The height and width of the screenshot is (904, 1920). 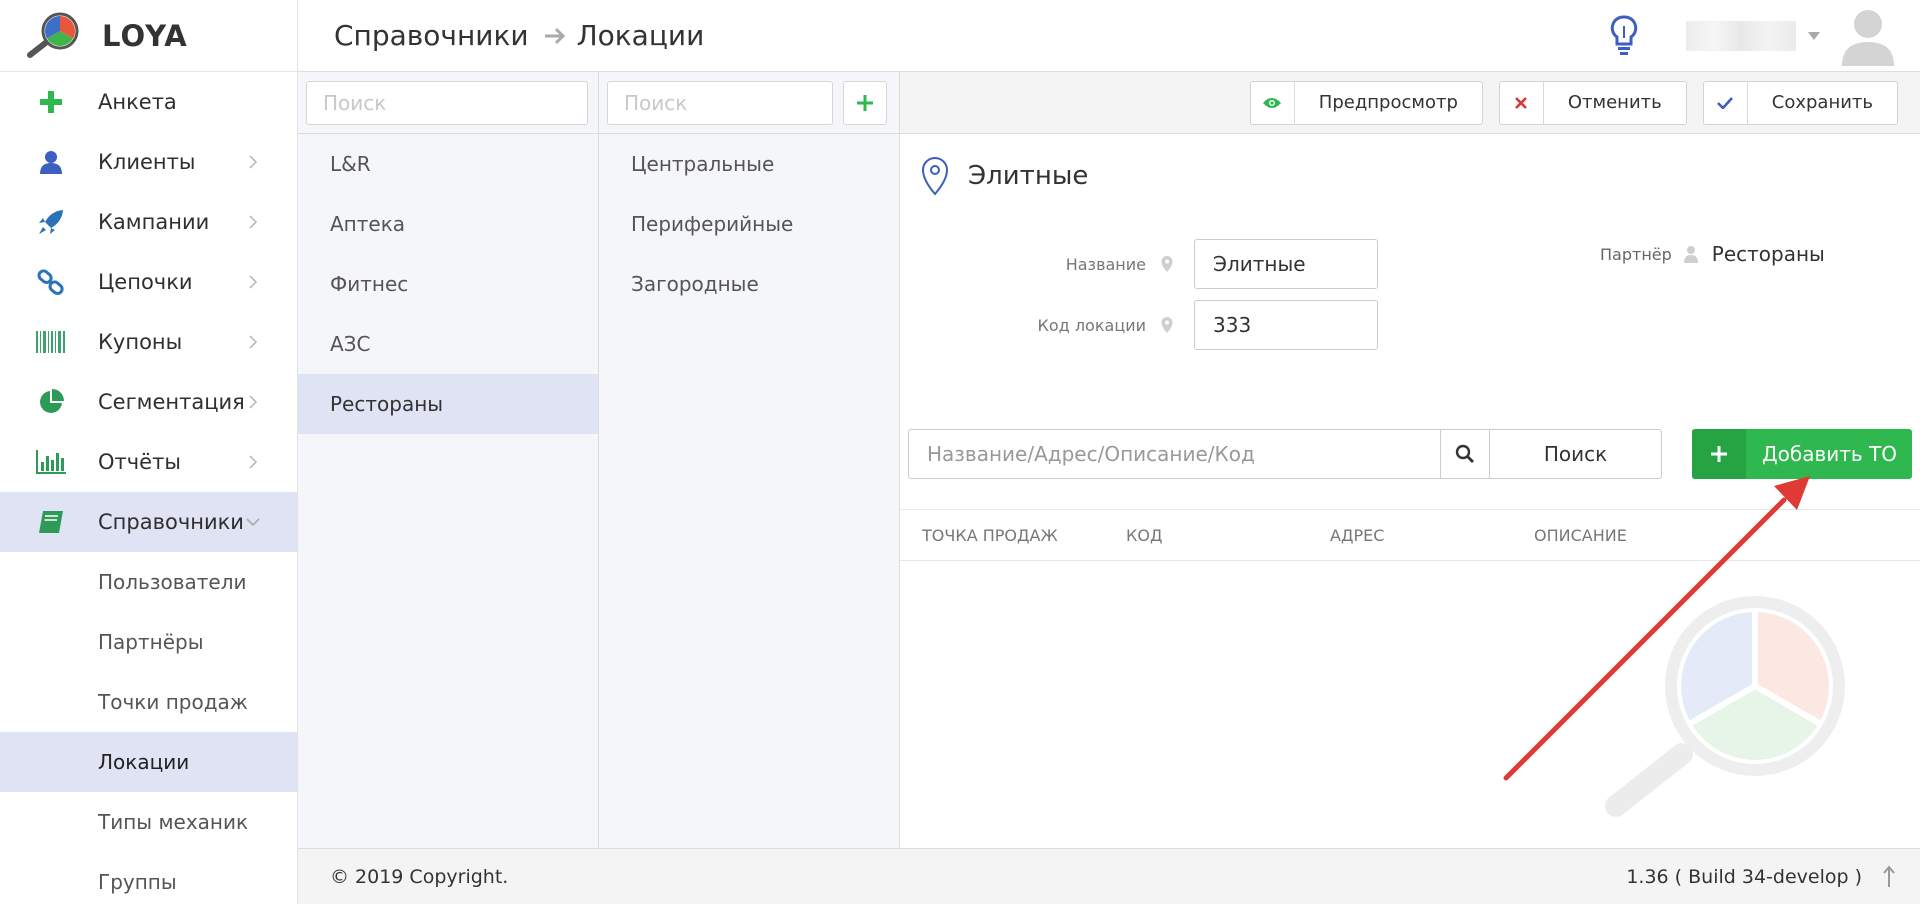 I want to click on sidebar-item-chains: Цепочки, so click(x=148, y=282).